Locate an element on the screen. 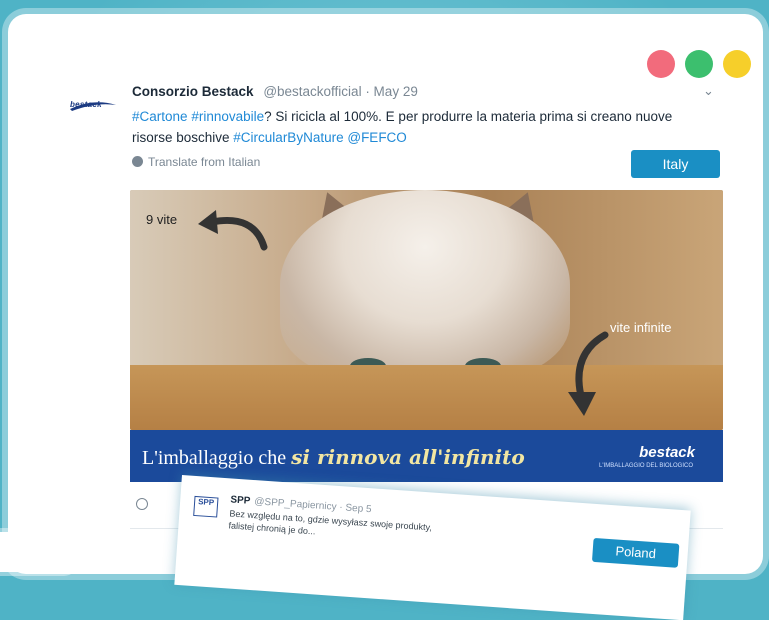 The height and width of the screenshot is (620, 769). cat-head is located at coordinates (425, 285).